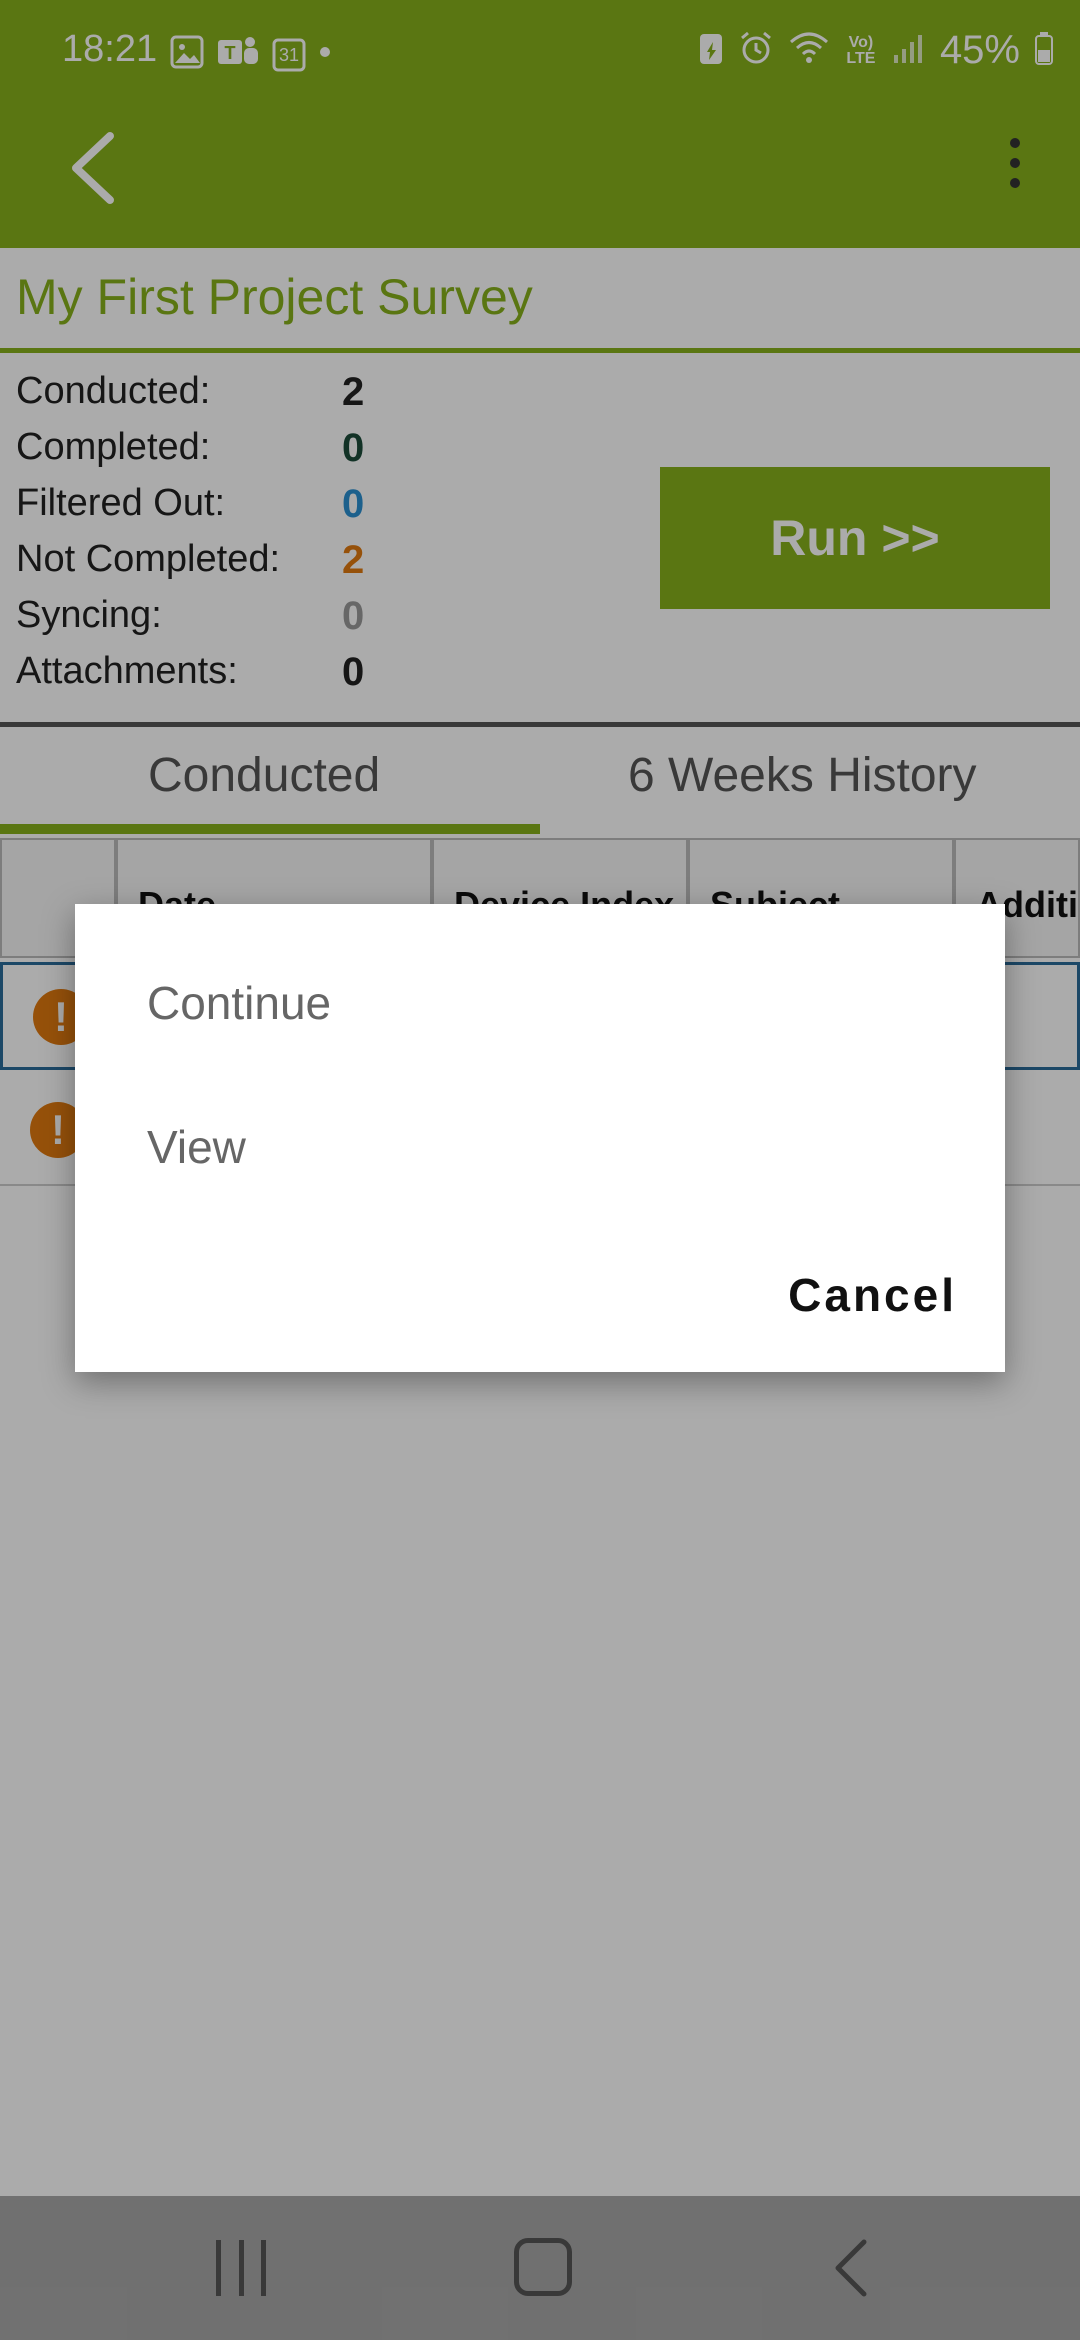  What do you see at coordinates (196, 1147) in the screenshot?
I see `view-option: View` at bounding box center [196, 1147].